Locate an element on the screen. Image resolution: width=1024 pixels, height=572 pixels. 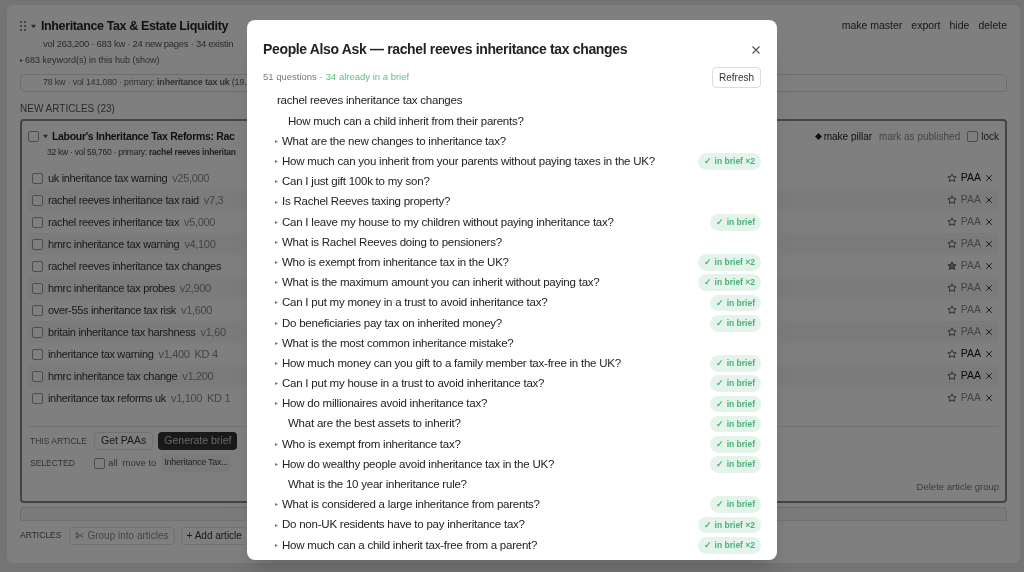
close-icon is located at coordinates (756, 49).